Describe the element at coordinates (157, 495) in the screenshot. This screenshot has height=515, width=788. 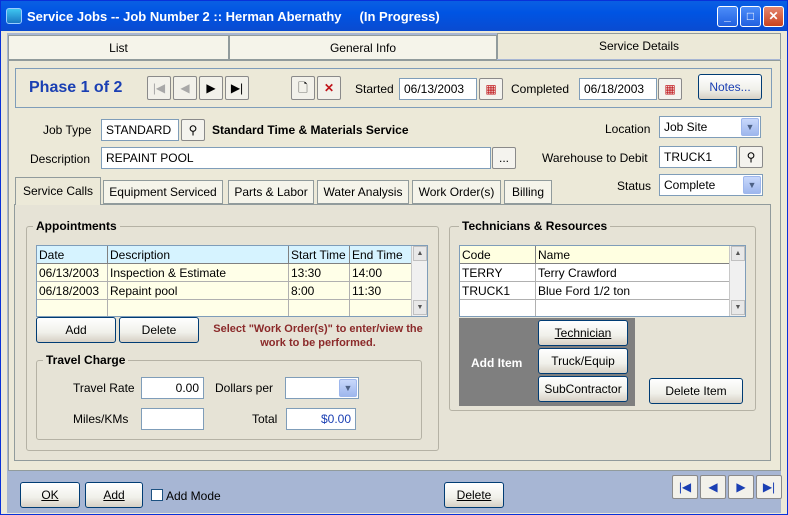
I see `add-mode-checkbox` at that location.